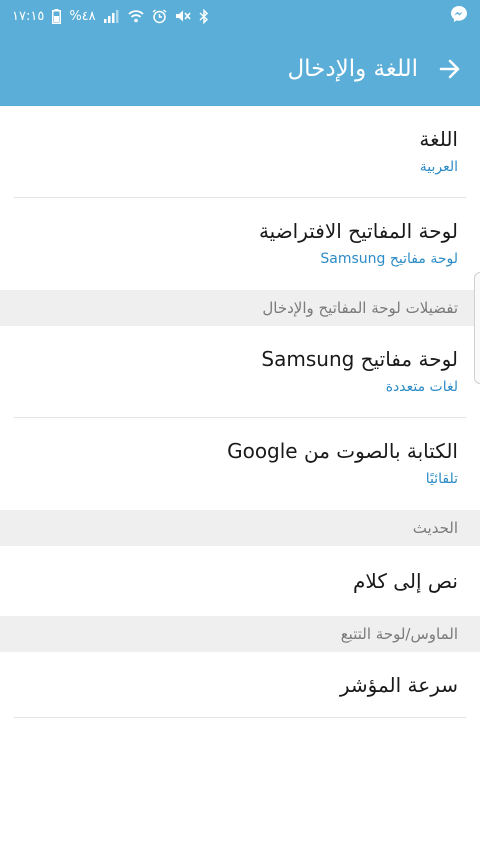 The width and height of the screenshot is (480, 854). I want to click on setting-samsung-keyboard: لوحة مفاتيح Samsung لغات متعددة, so click(240, 372).